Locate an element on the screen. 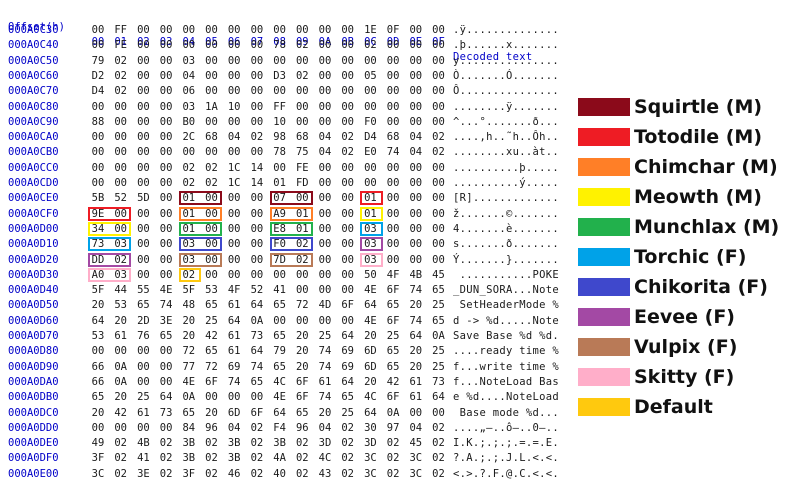 This screenshot has height=482, width=800. hex-byte: 74 is located at coordinates (393, 152).